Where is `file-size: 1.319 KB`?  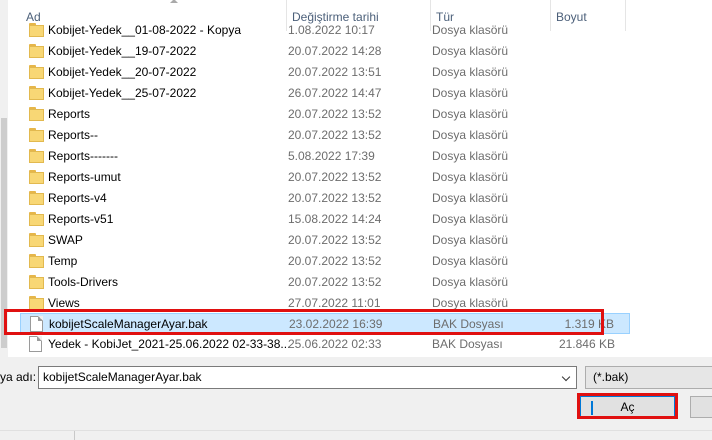 file-size: 1.319 KB is located at coordinates (589, 324).